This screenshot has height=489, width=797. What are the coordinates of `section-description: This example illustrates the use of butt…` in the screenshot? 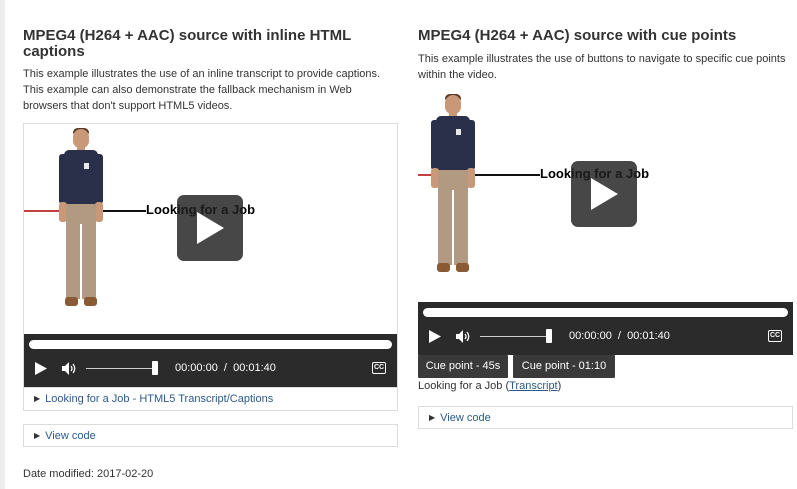 It's located at (602, 67).